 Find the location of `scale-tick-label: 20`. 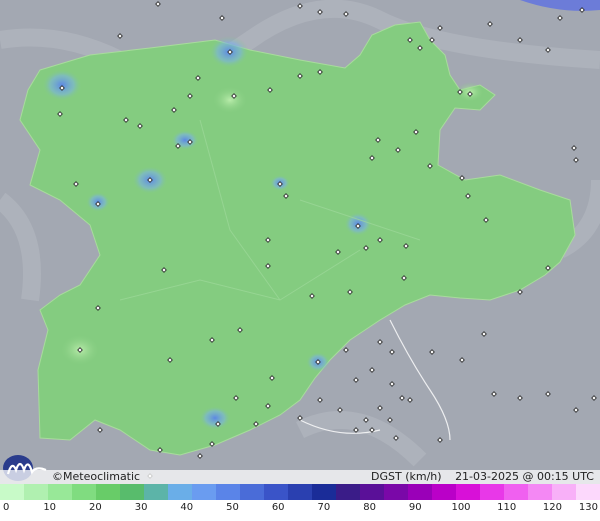

scale-tick-label: 20 is located at coordinates (95, 507).